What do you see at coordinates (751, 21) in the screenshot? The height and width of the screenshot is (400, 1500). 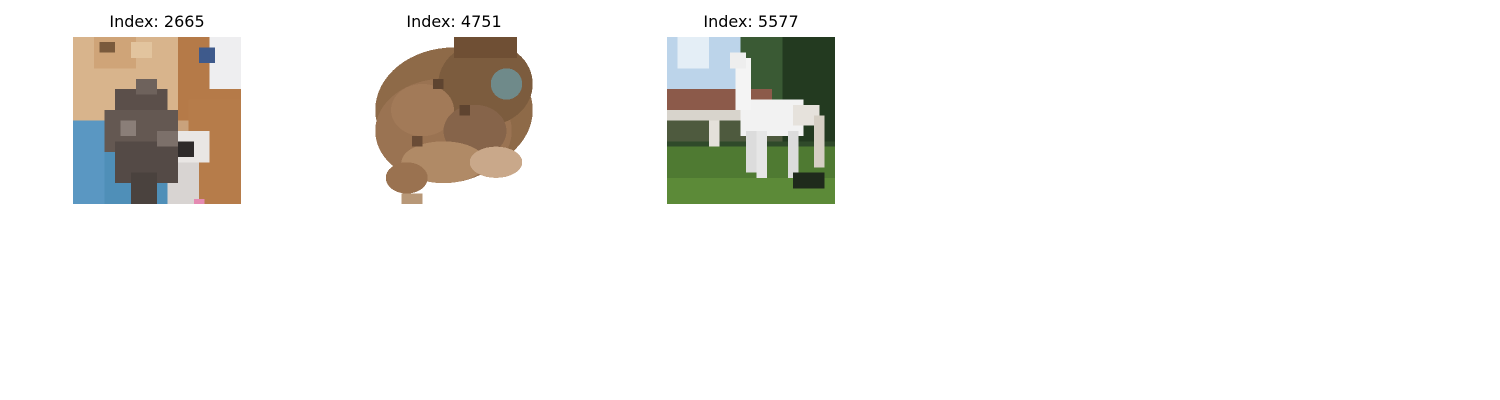 I see `panel-title: Index: 5577` at bounding box center [751, 21].